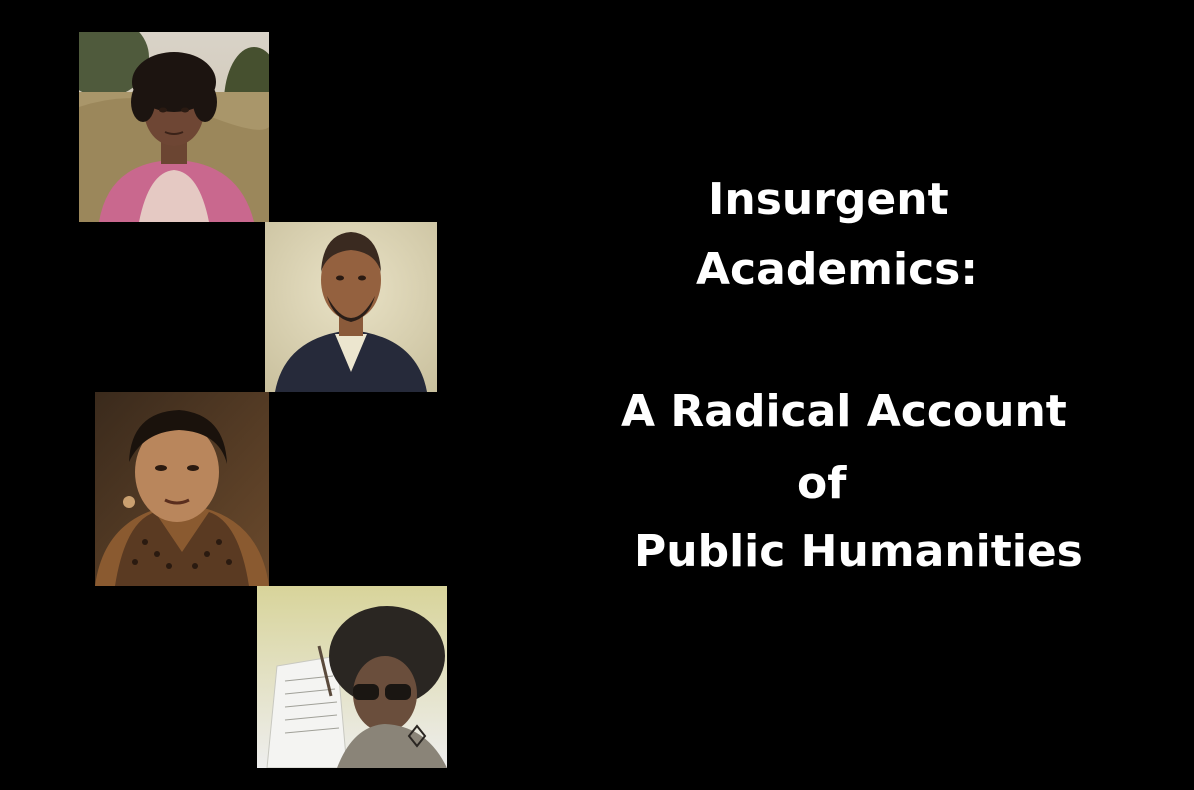  I want to click on subtitle-line-1: A Radical Account, so click(844, 411).